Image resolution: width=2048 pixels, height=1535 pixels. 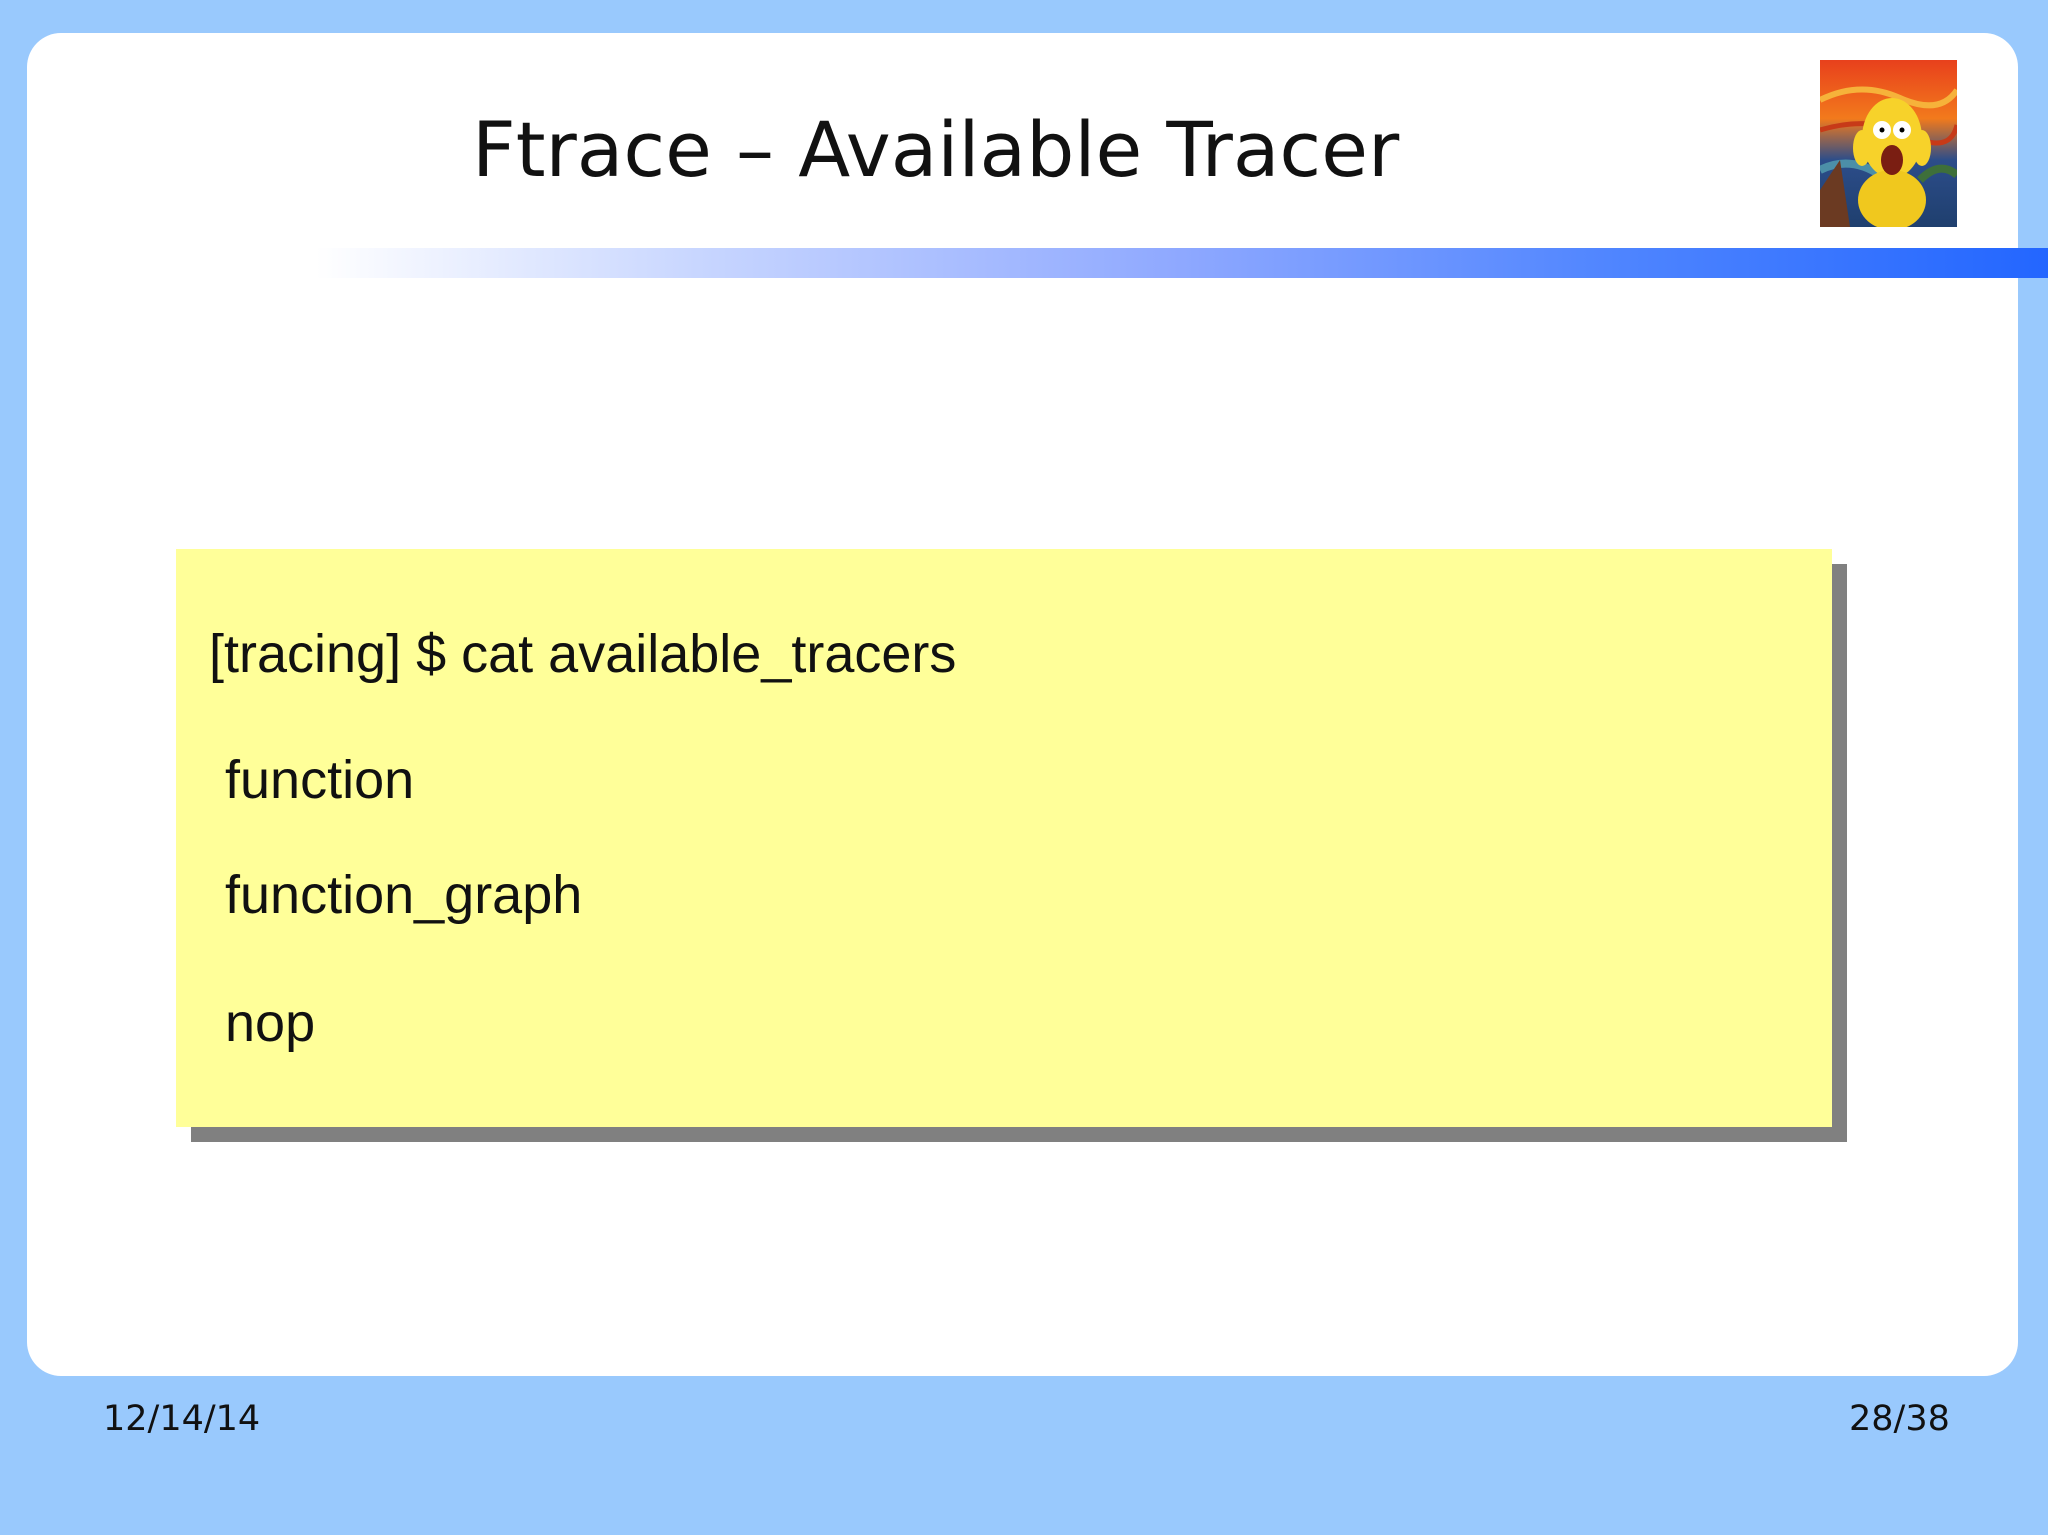 I want to click on cartoon-scream-icon, so click(x=1888, y=143).